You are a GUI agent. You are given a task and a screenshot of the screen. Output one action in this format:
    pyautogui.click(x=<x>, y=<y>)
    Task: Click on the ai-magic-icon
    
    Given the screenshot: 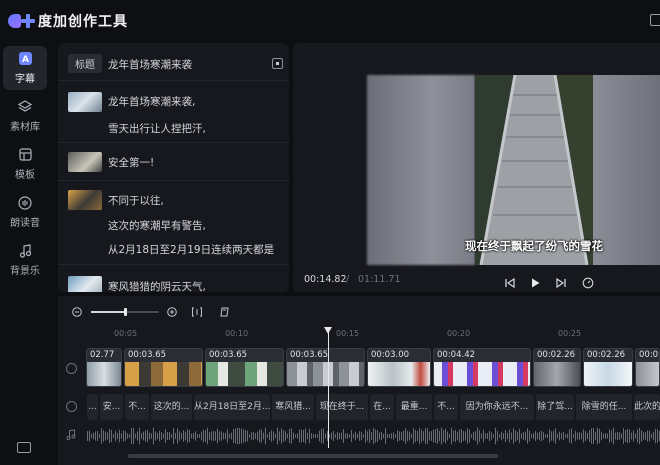 What is the action you would take?
    pyautogui.click(x=277, y=63)
    